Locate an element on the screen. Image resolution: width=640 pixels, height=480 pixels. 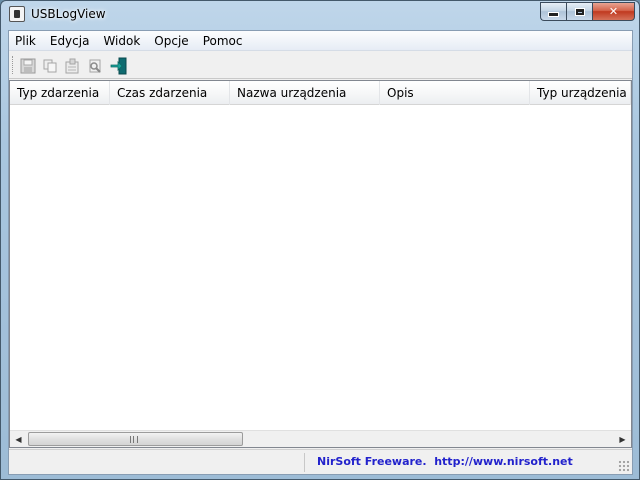
status-bar: NirSoft Freeware. http://www.nirsoft.net is located at coordinates (320, 461).